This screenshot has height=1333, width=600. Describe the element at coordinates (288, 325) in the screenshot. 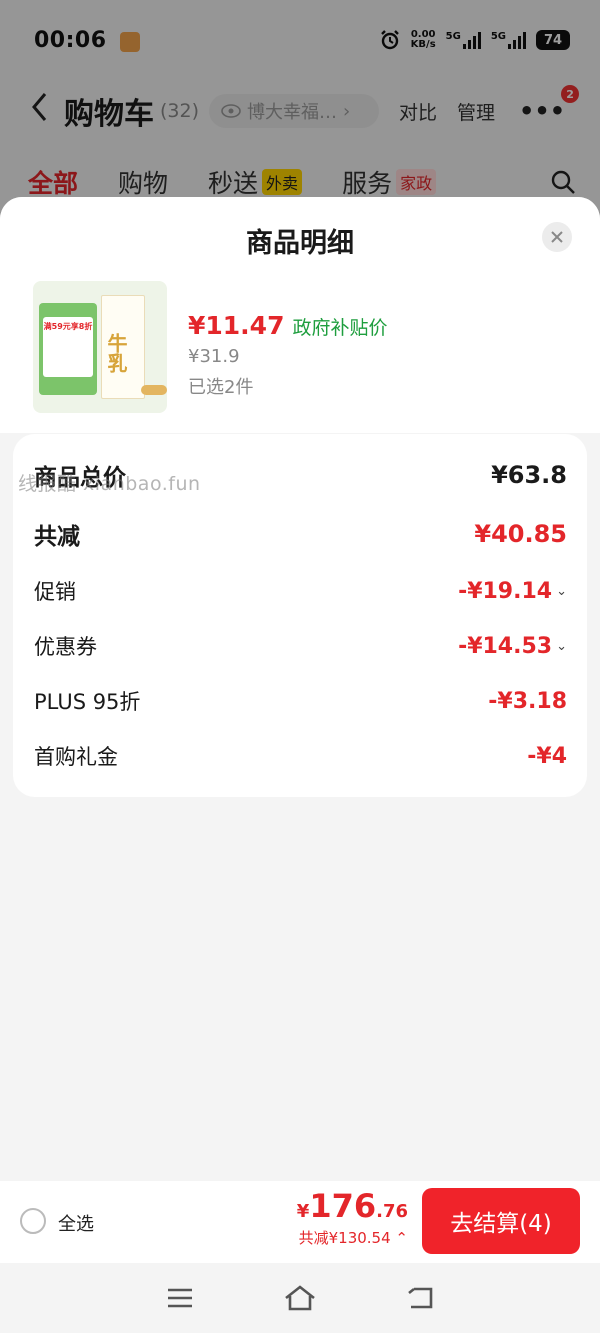

I see `price-row: ¥11.47 政府补贴价` at that location.